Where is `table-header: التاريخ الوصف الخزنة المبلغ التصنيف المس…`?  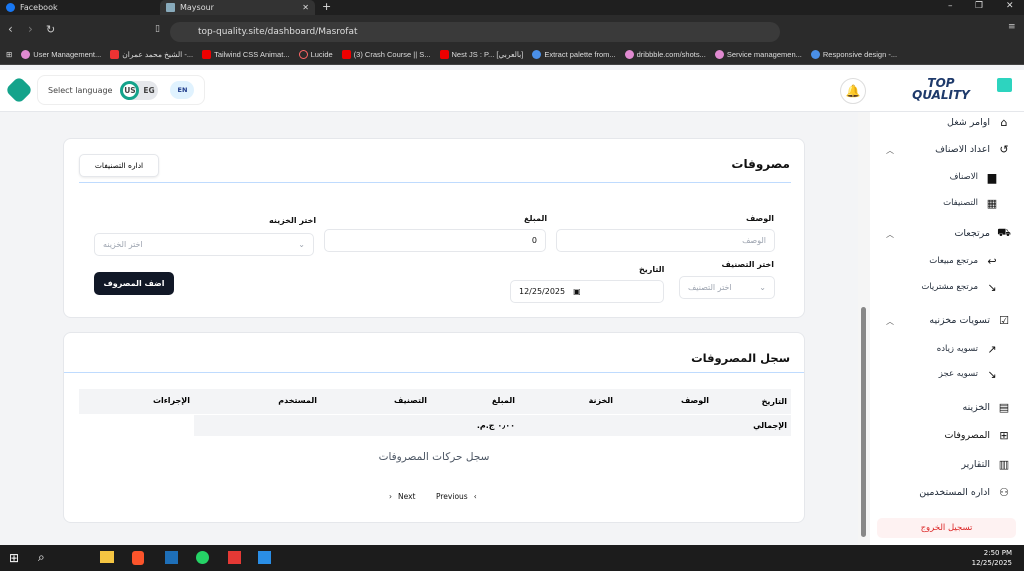
table-header: التاريخ الوصف الخزنة المبلغ التصنيف المس… is located at coordinates (435, 401).